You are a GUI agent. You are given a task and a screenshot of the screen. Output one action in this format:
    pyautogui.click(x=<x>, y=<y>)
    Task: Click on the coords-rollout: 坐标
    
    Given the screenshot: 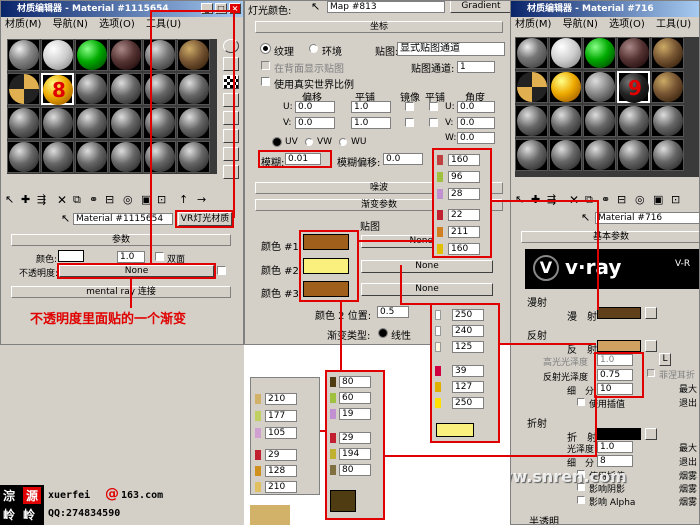 What is the action you would take?
    pyautogui.click(x=379, y=27)
    